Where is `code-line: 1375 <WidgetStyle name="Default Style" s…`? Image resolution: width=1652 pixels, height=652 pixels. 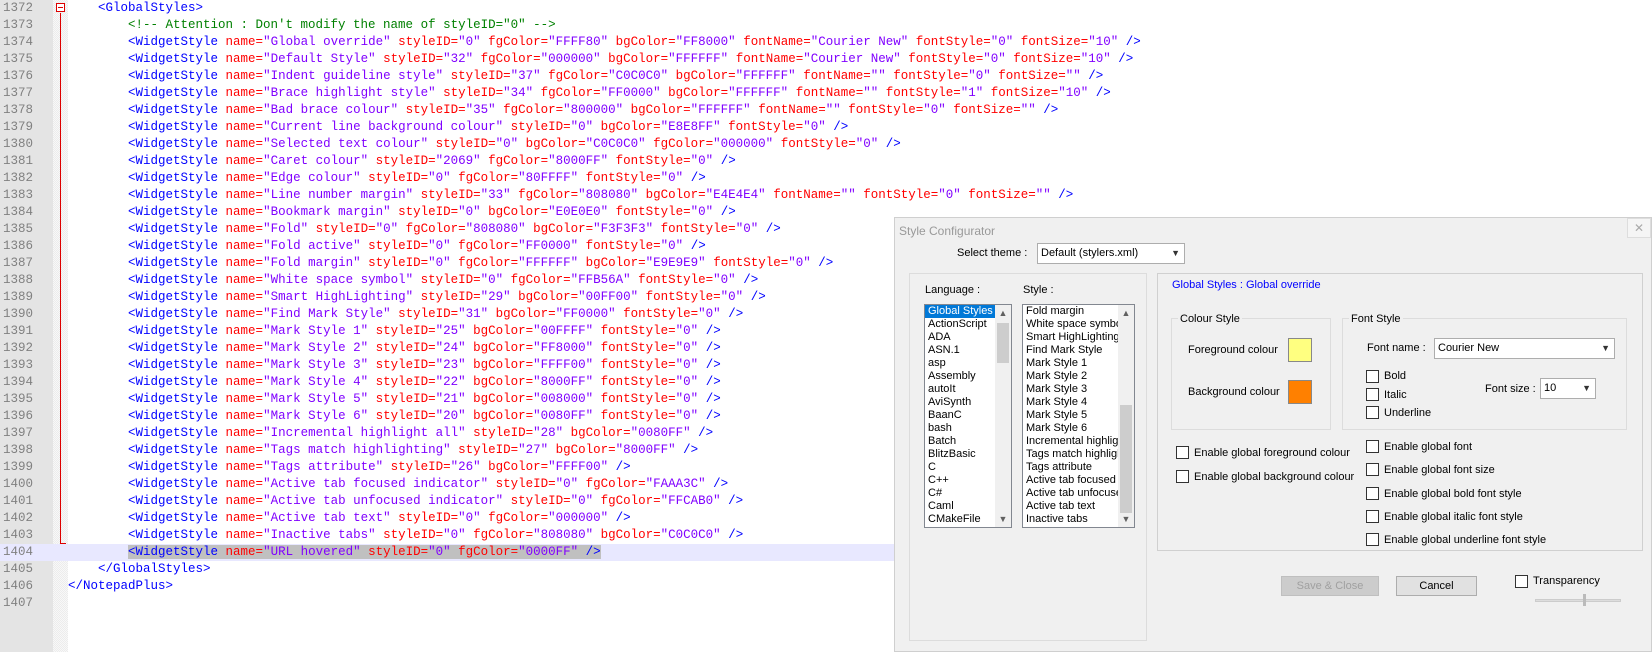
code-line: 1375 <WidgetStyle name="Default Style" s… is located at coordinates (826, 59).